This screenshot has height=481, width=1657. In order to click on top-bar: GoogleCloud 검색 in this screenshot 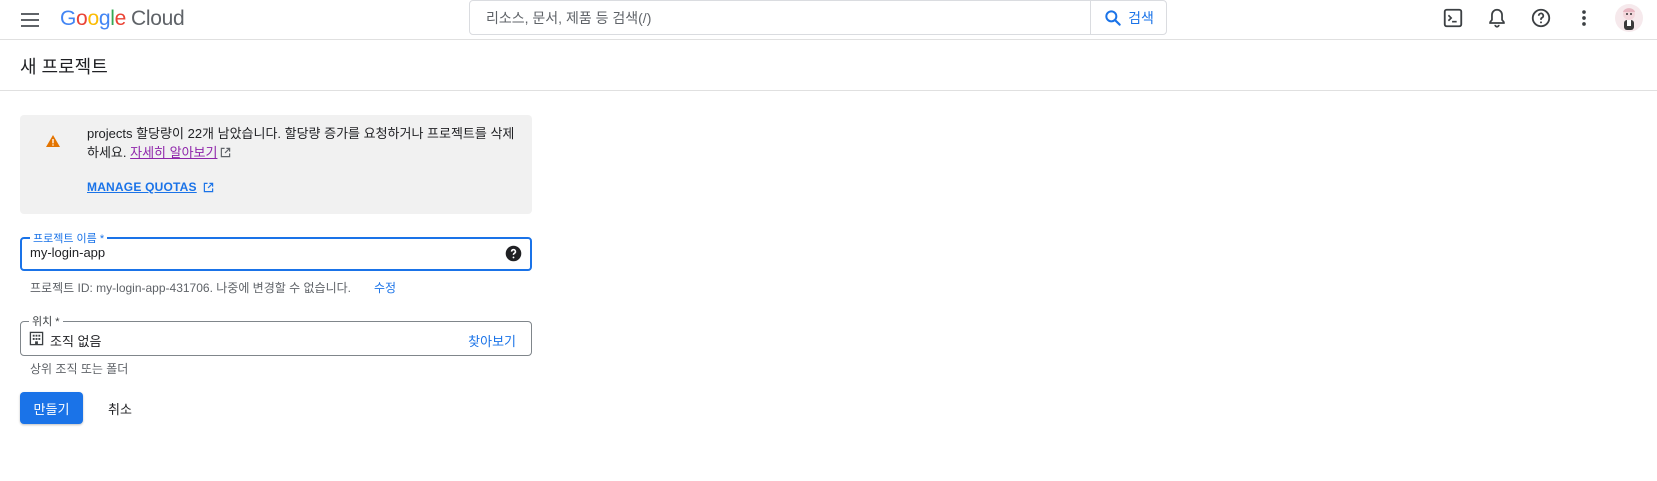, I will do `click(828, 20)`.